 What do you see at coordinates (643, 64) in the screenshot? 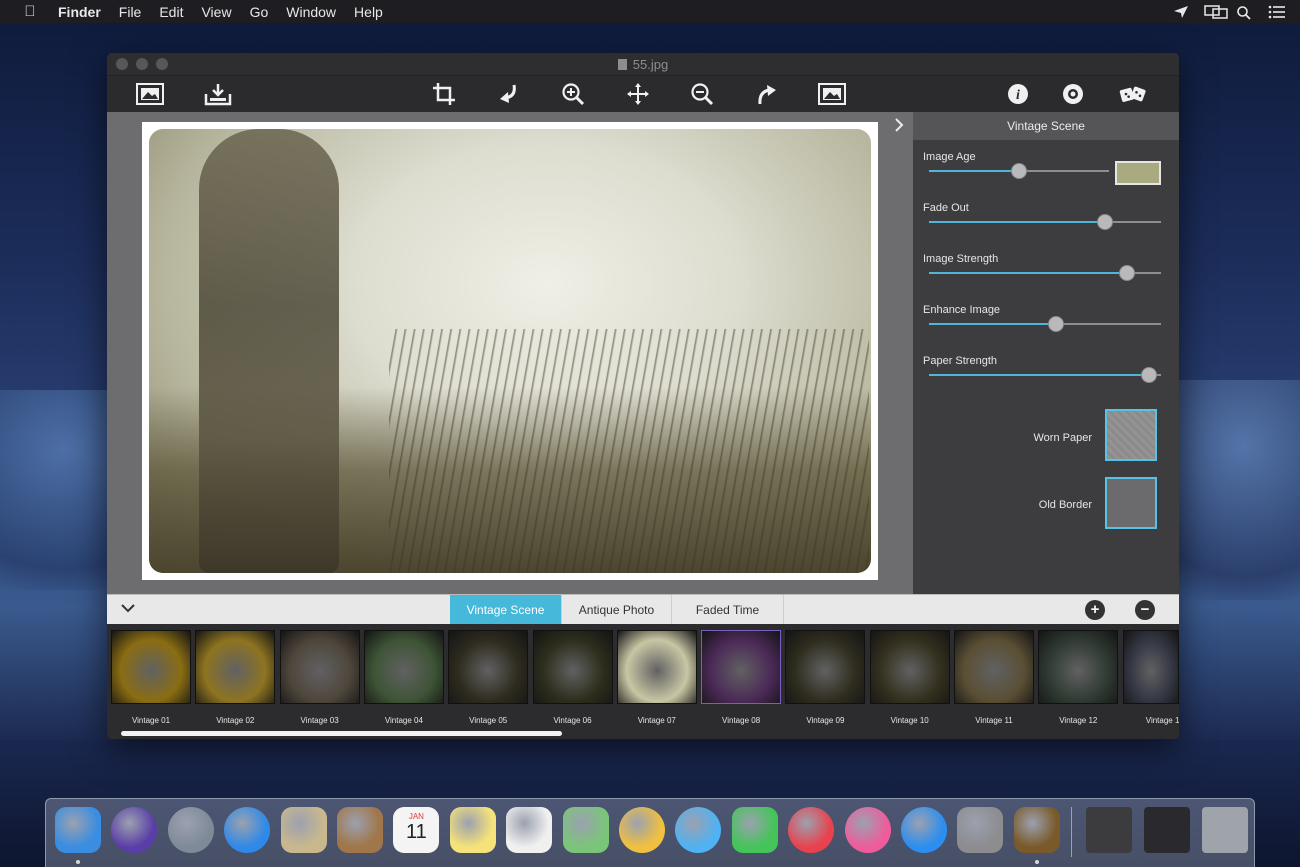
I see `window-titlebar: 55.jpg` at bounding box center [643, 64].